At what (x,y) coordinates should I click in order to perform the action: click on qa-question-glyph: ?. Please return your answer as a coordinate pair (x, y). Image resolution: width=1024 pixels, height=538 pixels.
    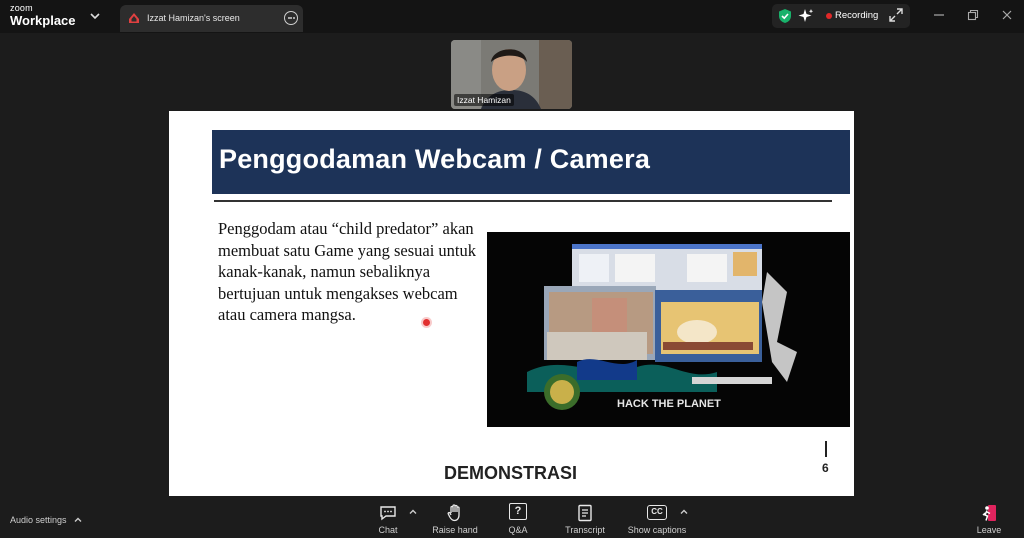
    Looking at the image, I should click on (518, 511).